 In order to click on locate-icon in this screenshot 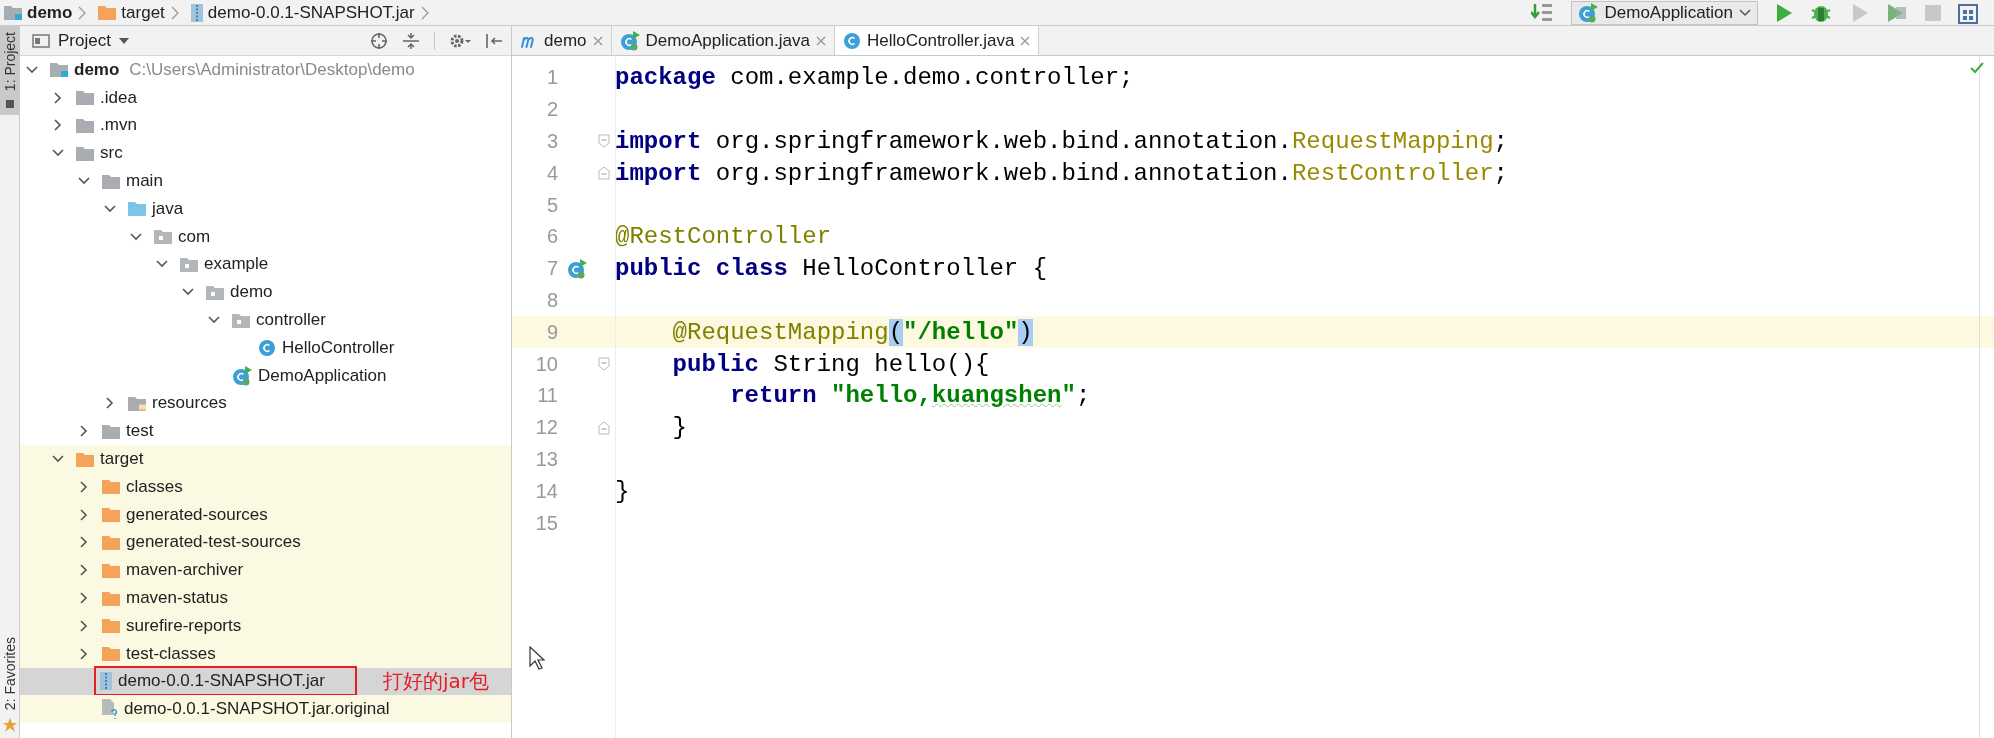, I will do `click(379, 40)`.